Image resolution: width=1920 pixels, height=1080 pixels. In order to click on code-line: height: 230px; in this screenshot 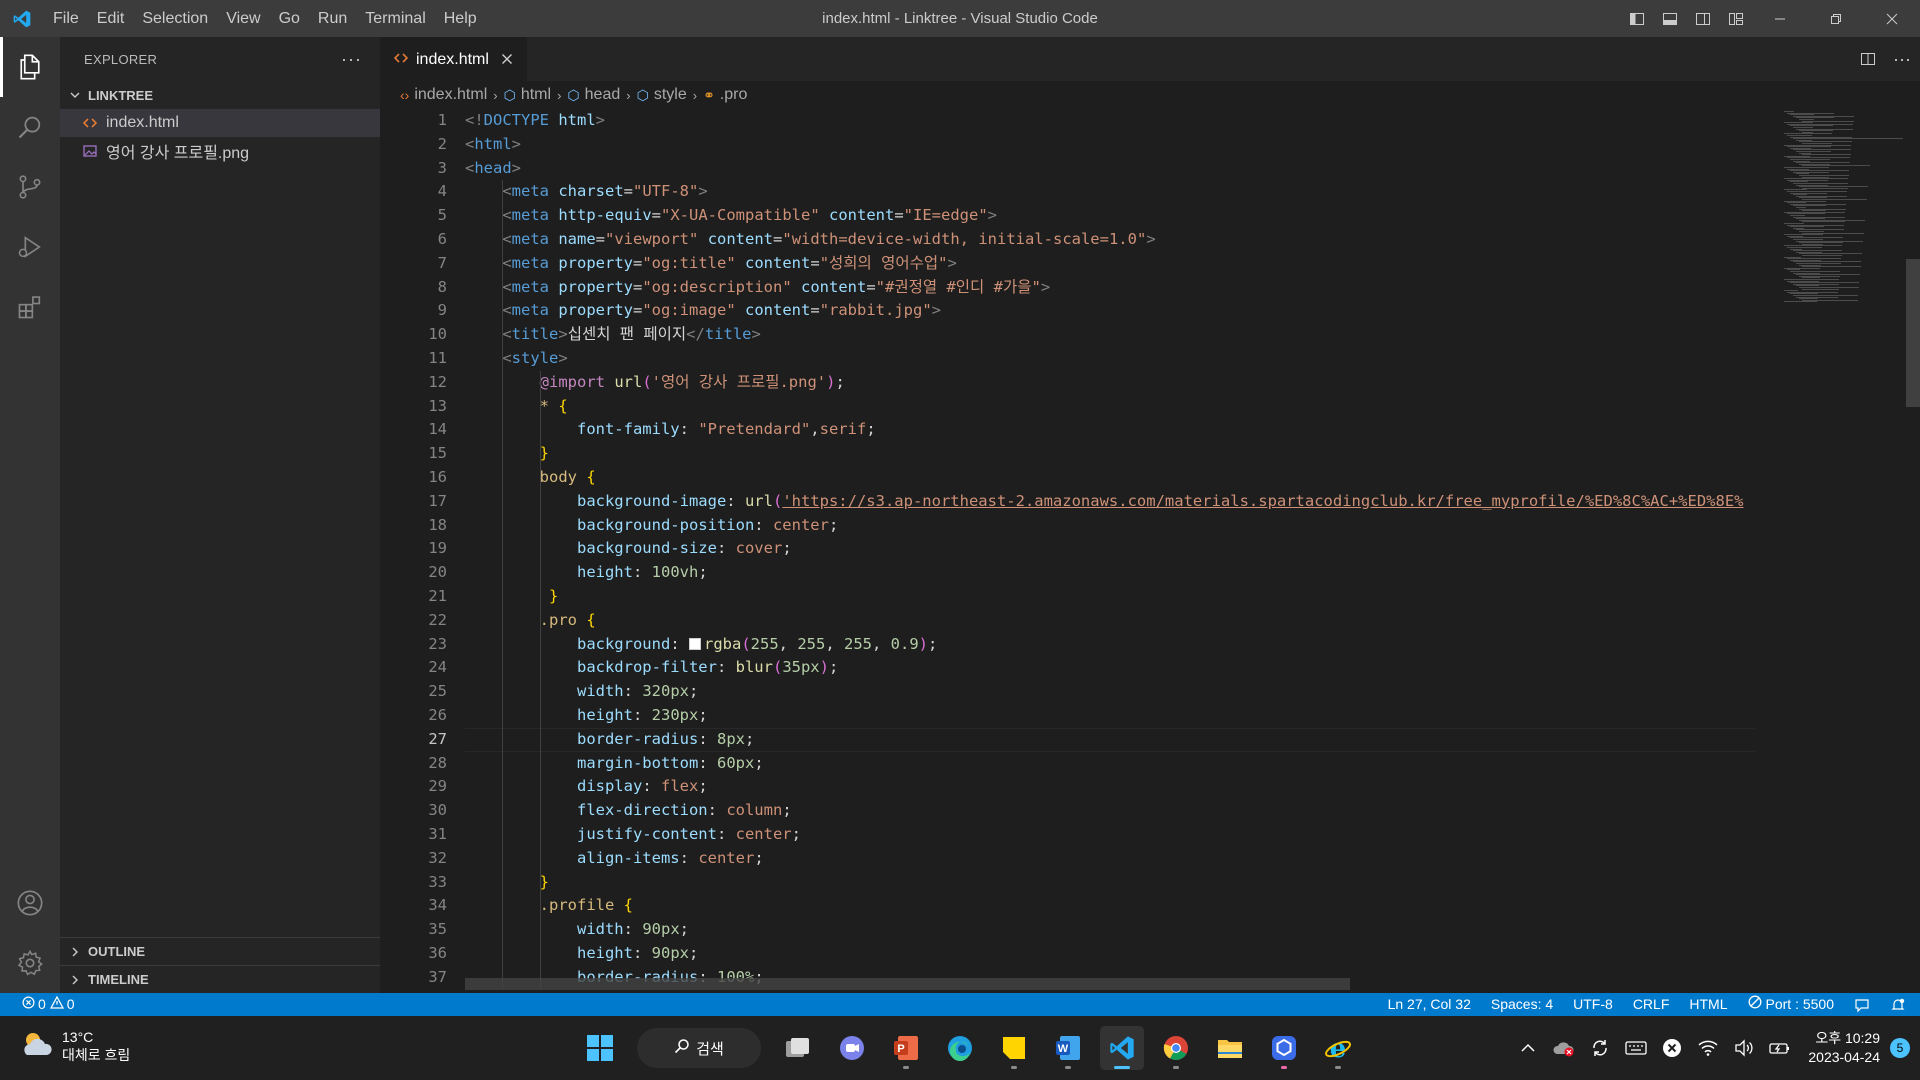, I will do `click(1110, 716)`.